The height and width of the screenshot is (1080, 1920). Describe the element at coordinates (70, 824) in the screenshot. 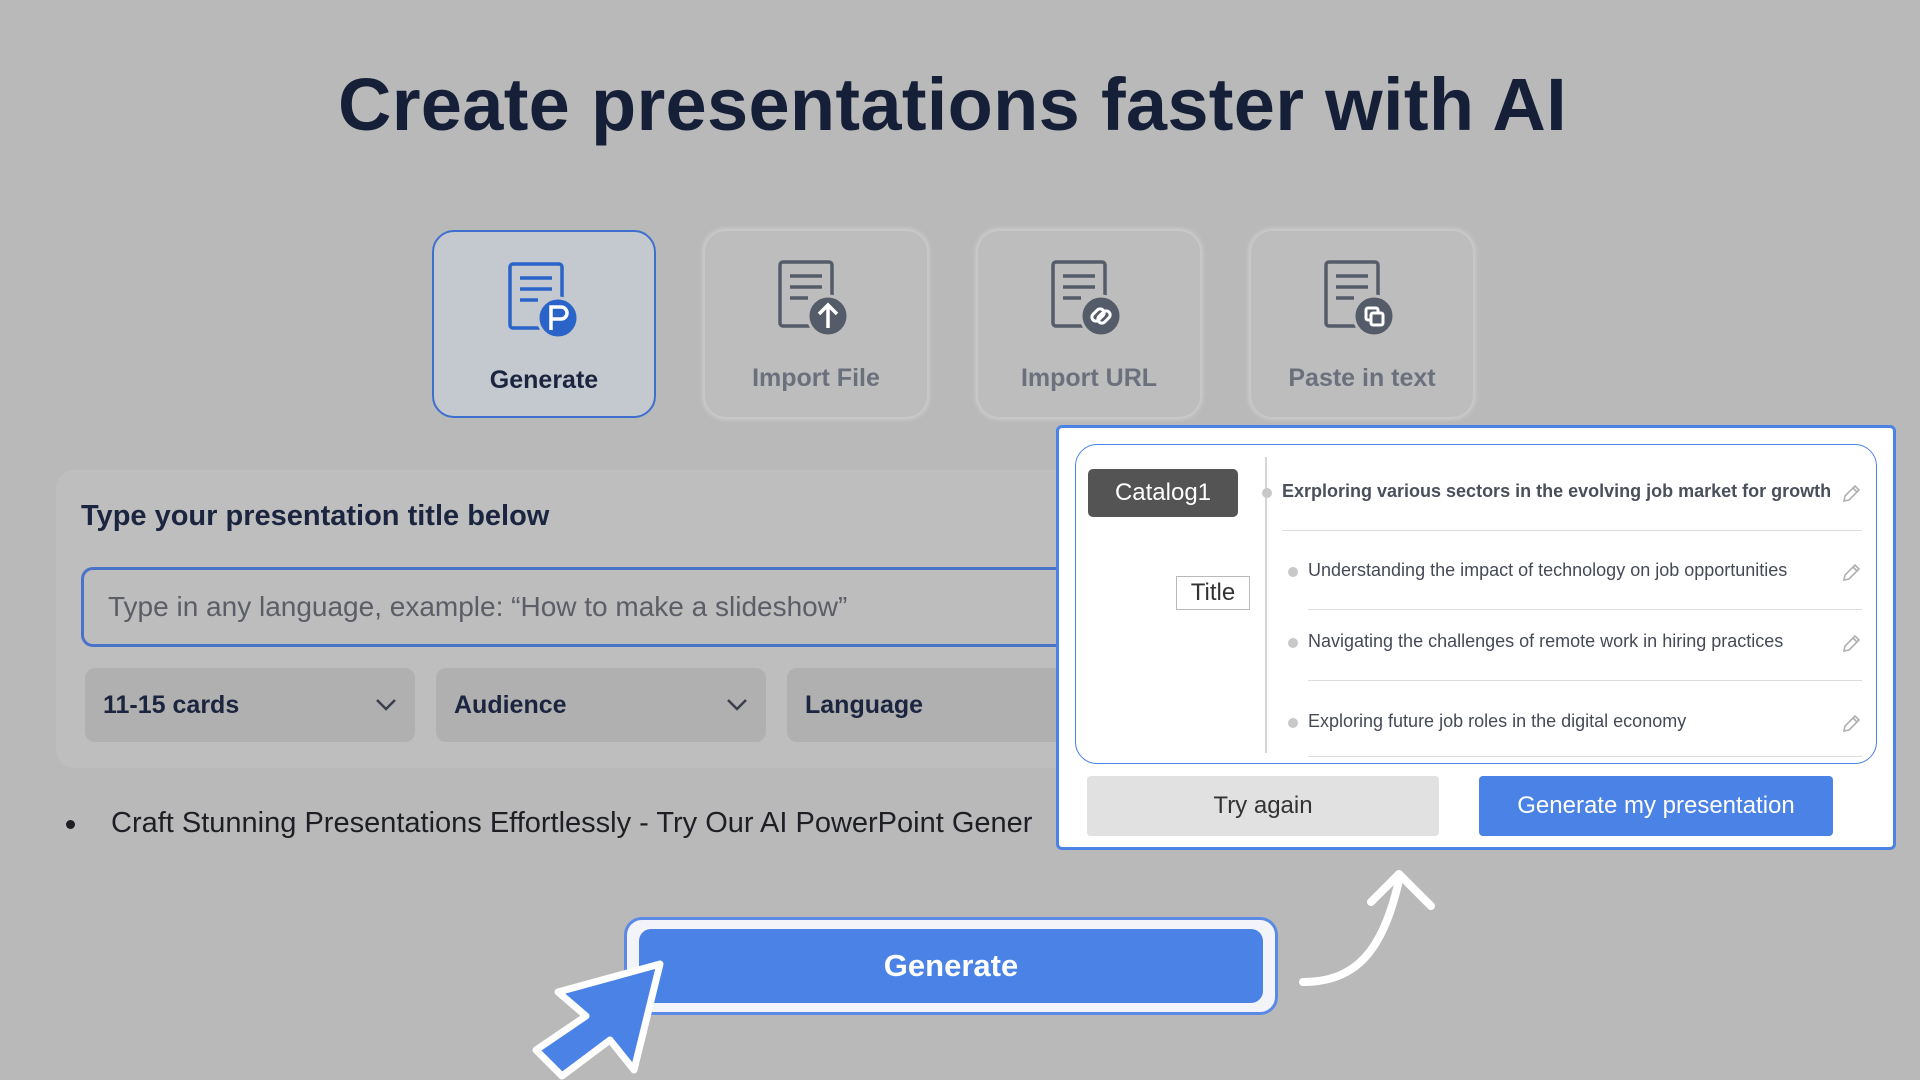

I see `bullet-dot` at that location.